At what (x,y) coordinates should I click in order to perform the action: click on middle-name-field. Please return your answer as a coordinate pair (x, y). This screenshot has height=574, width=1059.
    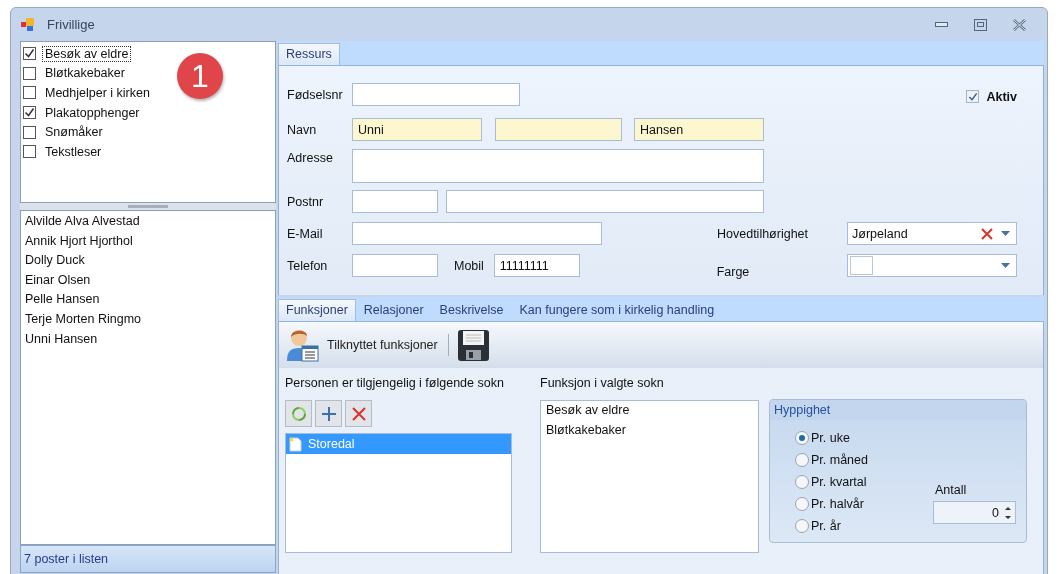
    Looking at the image, I should click on (558, 129).